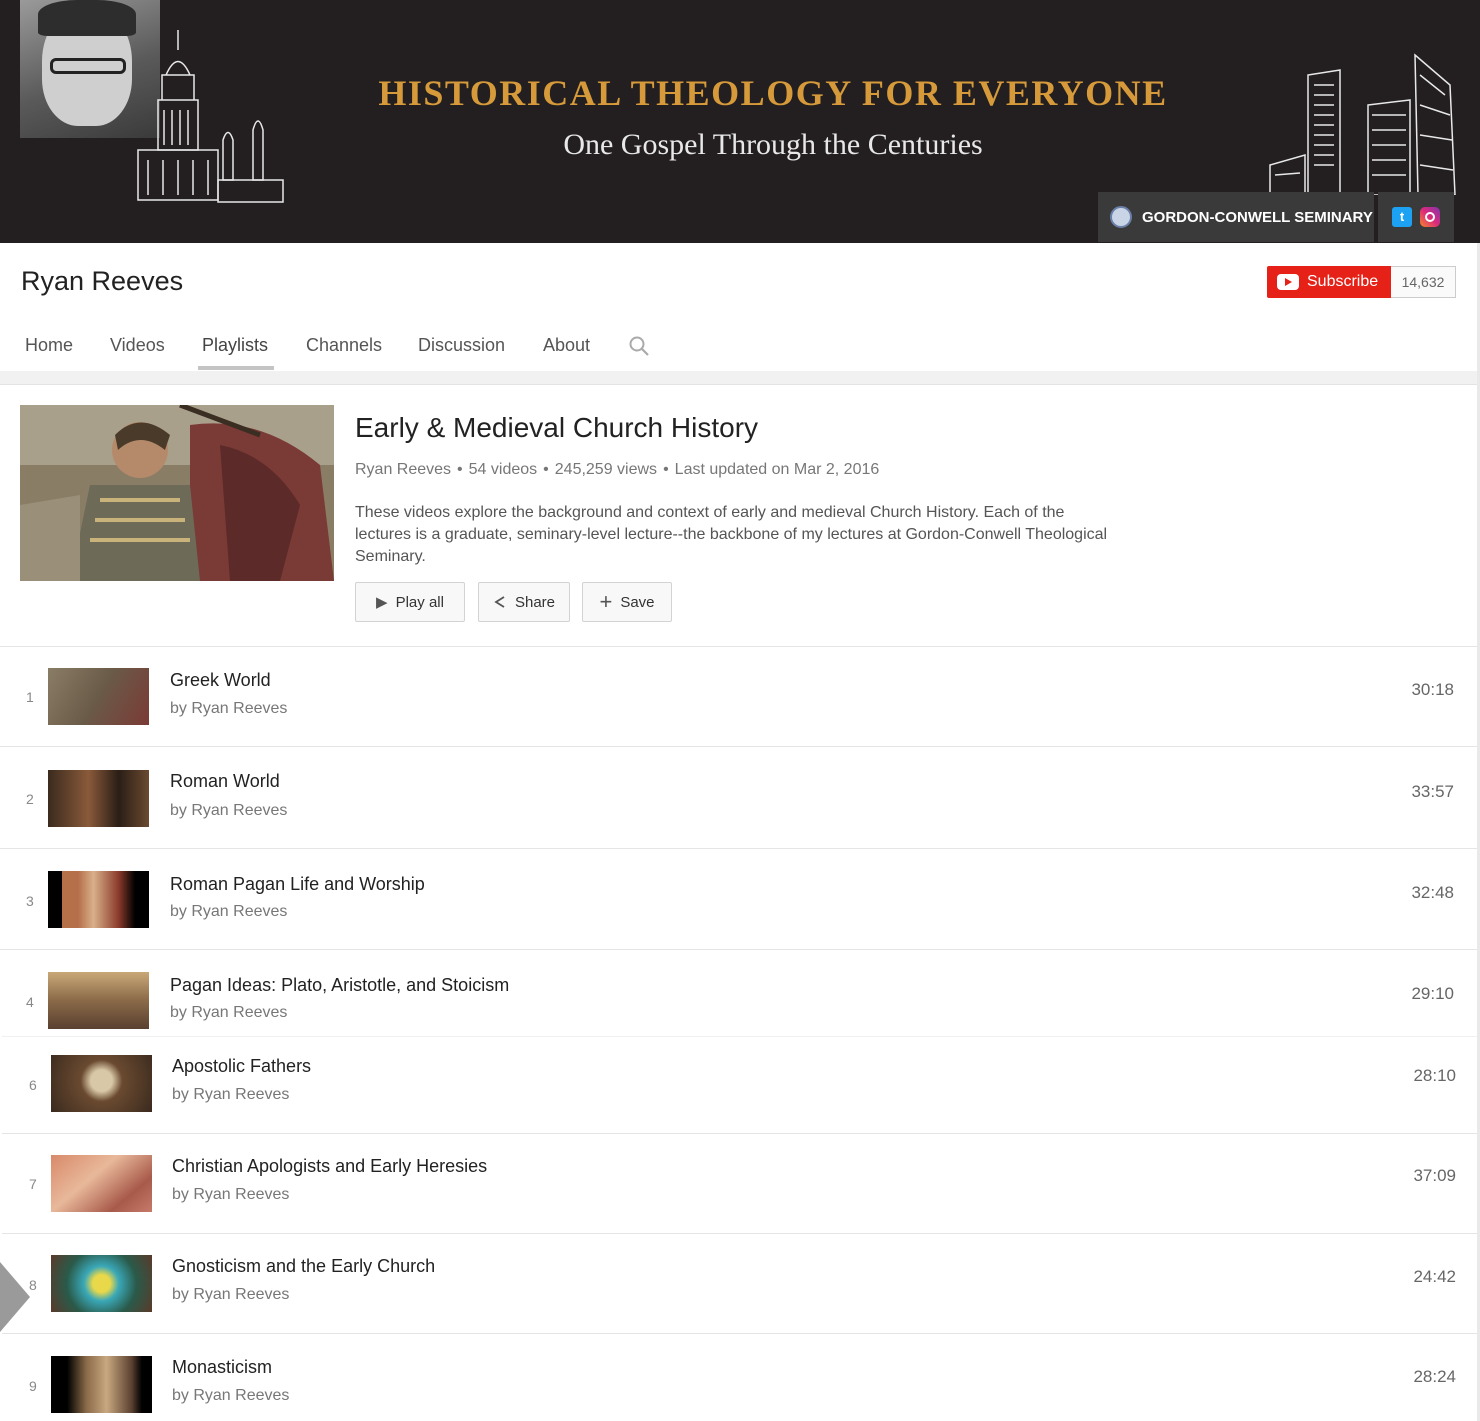 This screenshot has height=1421, width=1480. What do you see at coordinates (1430, 217) in the screenshot?
I see `instagram-icon` at bounding box center [1430, 217].